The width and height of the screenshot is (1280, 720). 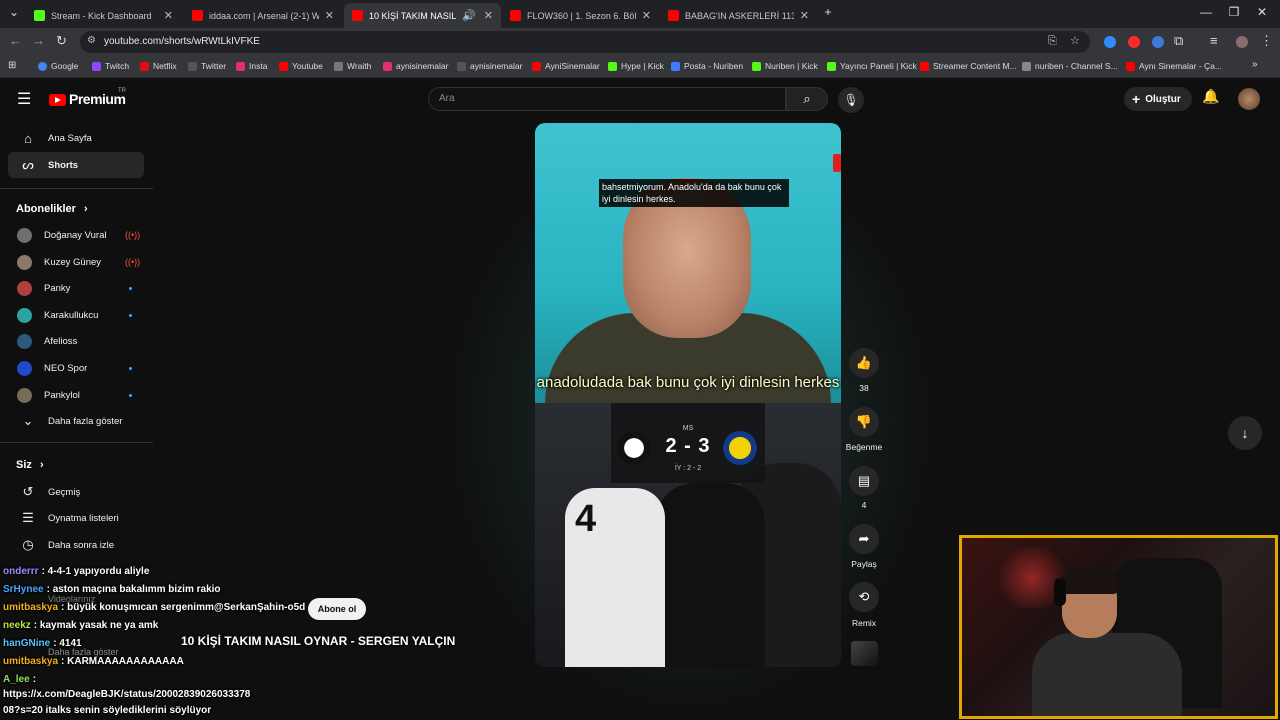 What do you see at coordinates (828, 12) in the screenshot?
I see `new-tab-icon: +` at bounding box center [828, 12].